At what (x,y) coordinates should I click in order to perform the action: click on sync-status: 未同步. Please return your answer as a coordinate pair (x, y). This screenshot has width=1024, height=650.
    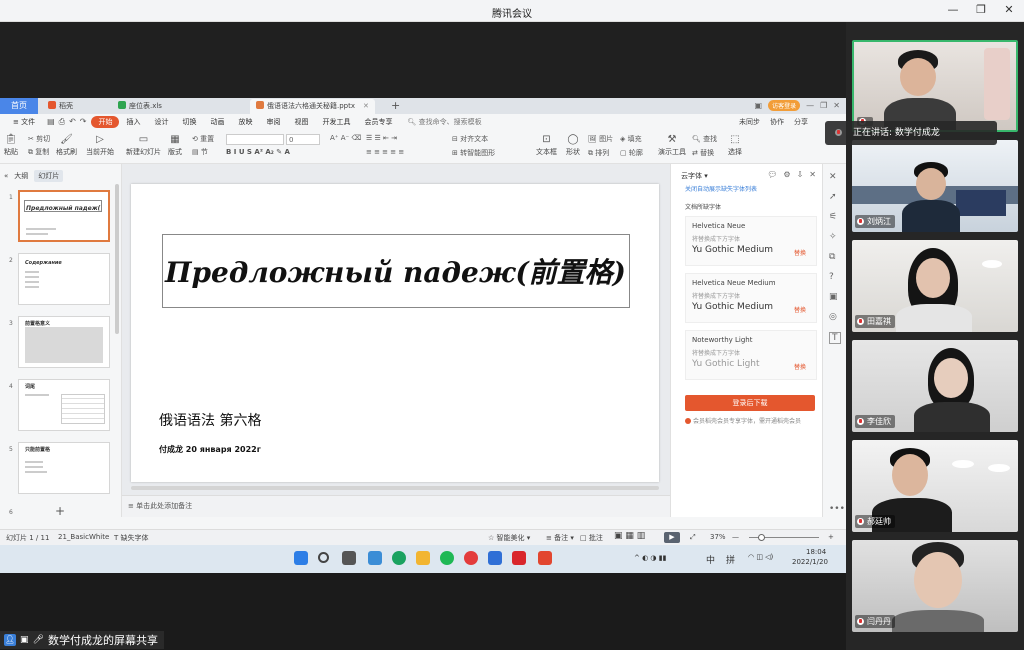
    Looking at the image, I should click on (749, 122).